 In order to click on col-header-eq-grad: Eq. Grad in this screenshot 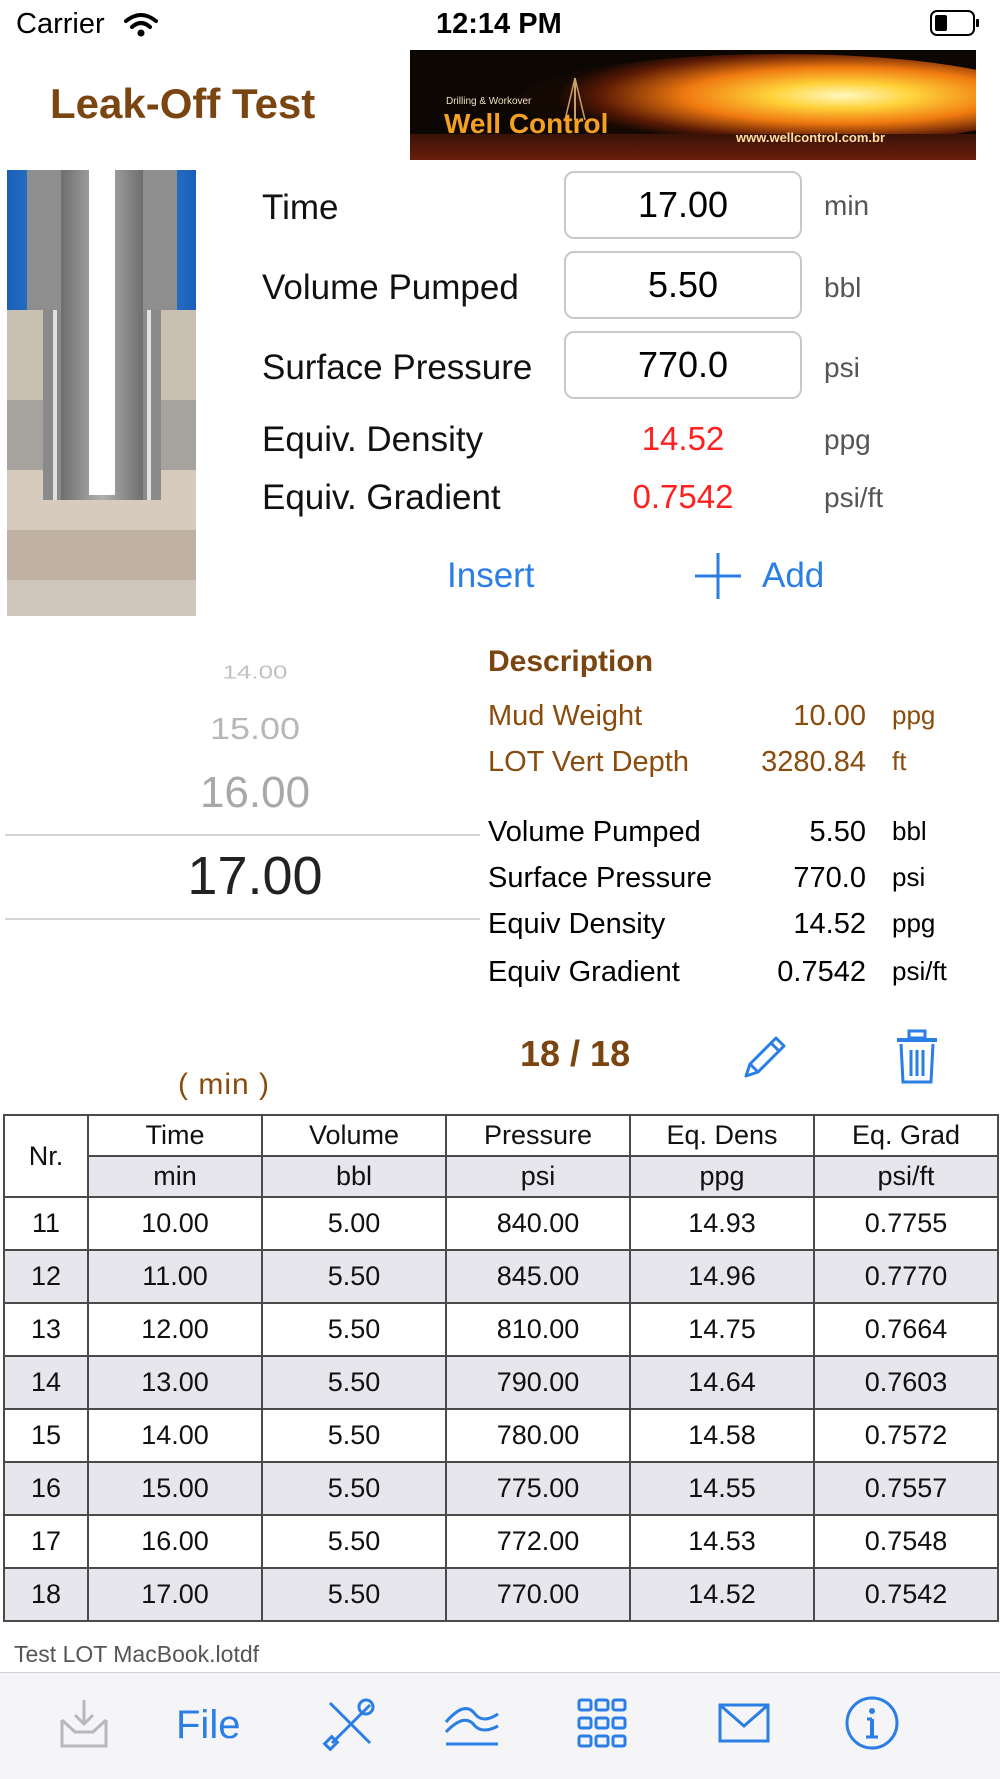, I will do `click(906, 1135)`.